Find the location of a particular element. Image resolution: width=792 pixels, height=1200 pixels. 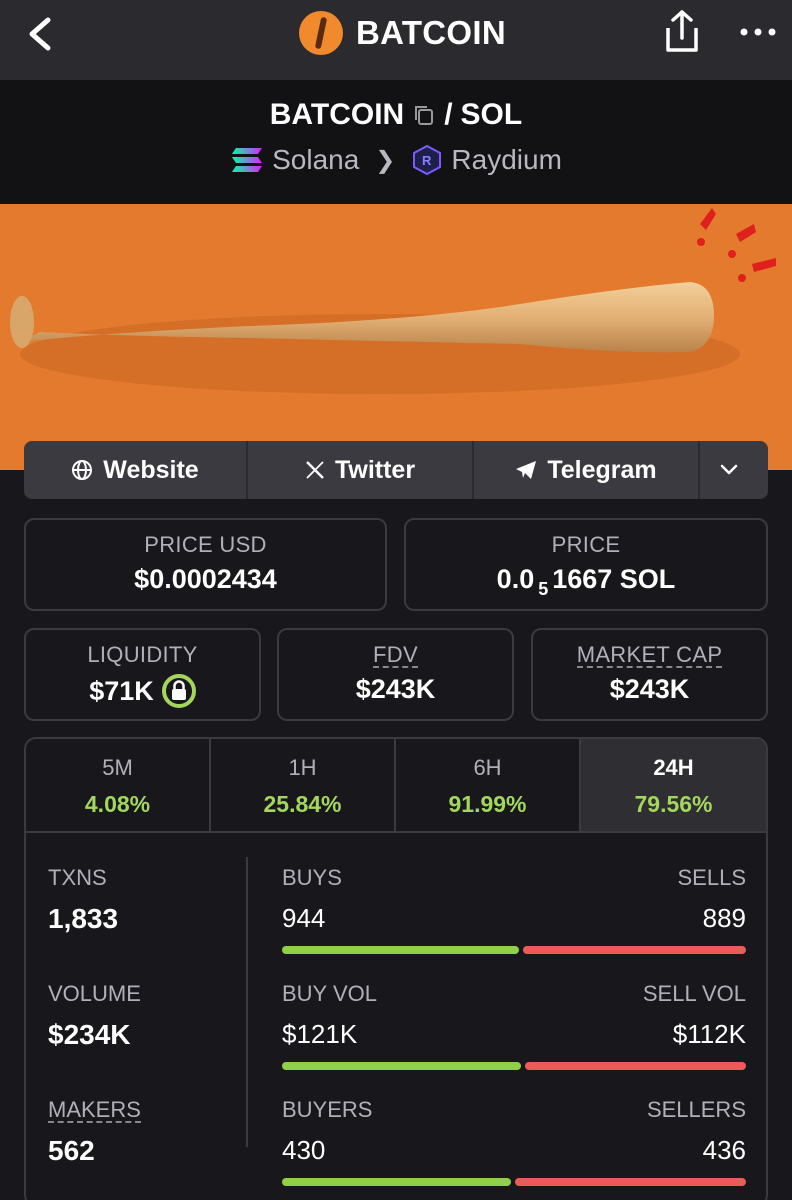

price-usd-card: PRICE USD $0.0002434 is located at coordinates (205, 564).